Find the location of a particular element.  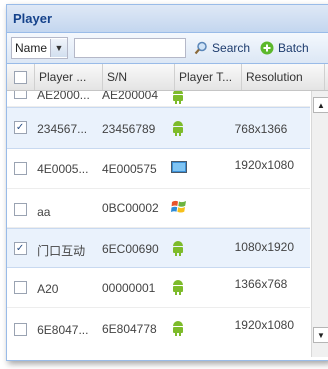

cell-resolution: 1080x1920 is located at coordinates (264, 247).